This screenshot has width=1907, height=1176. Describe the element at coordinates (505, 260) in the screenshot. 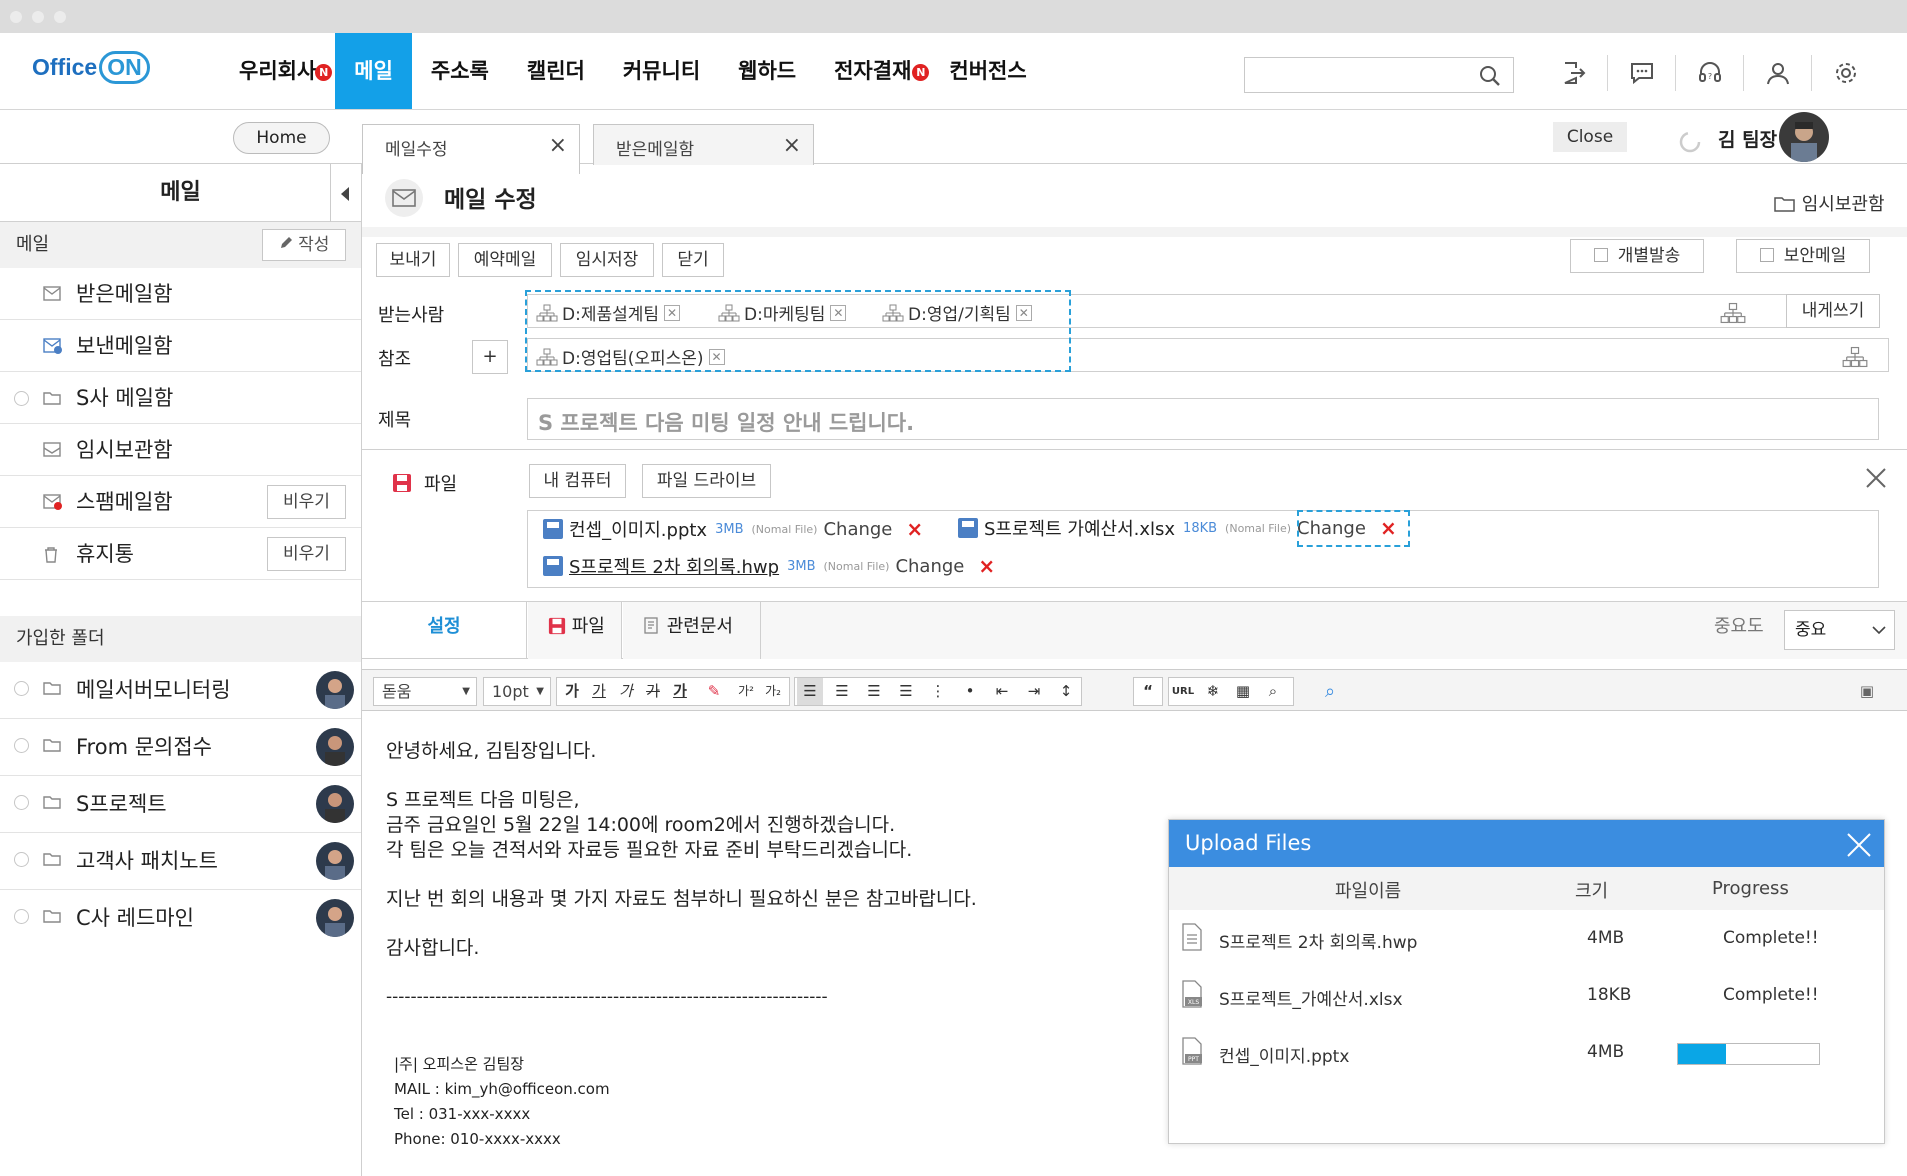

I see `reserve-mail-button: 예약메일` at that location.